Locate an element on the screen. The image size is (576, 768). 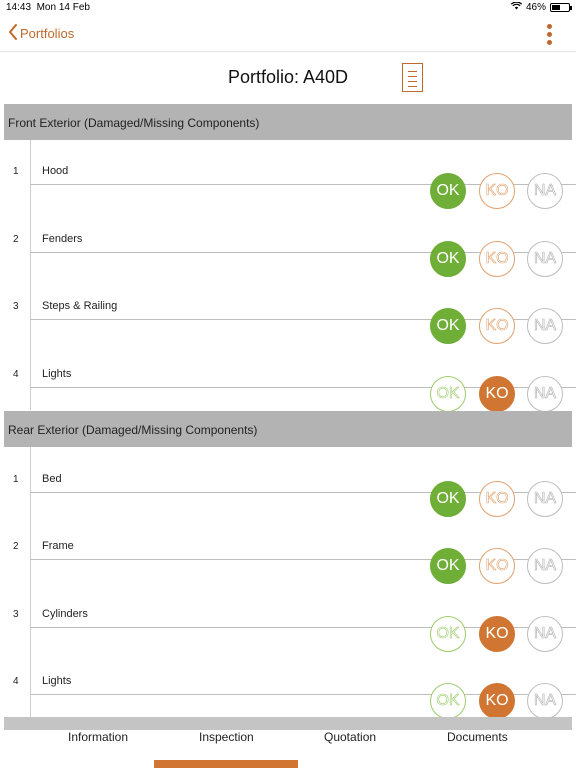
row-label: Cylinders is located at coordinates (65, 614).